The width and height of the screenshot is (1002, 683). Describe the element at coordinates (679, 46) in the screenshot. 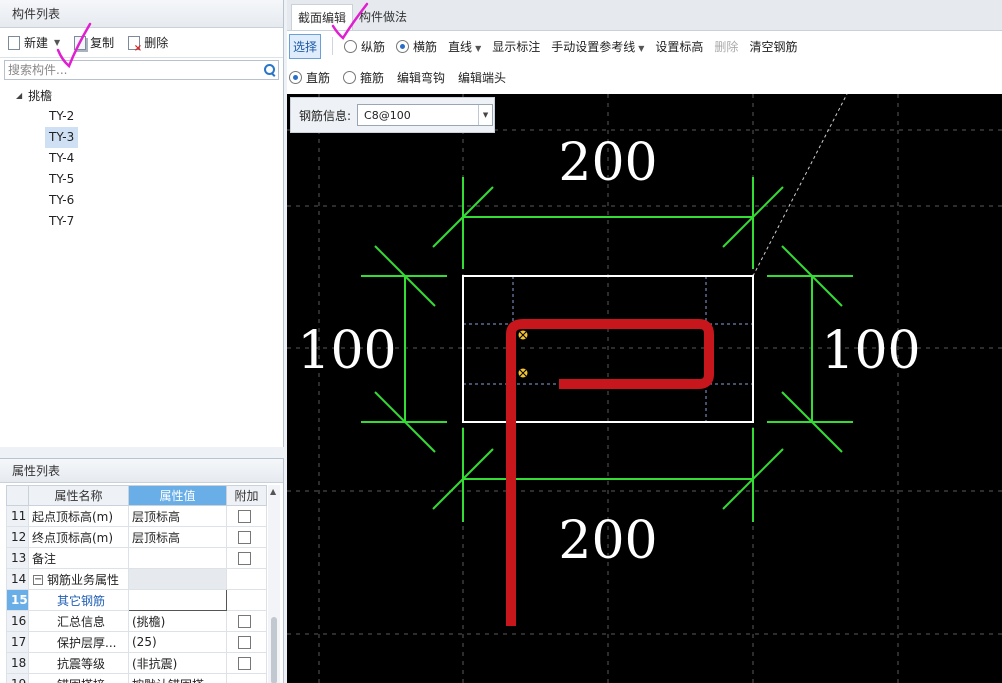

I see `set-elevation-button: 设置标高` at that location.